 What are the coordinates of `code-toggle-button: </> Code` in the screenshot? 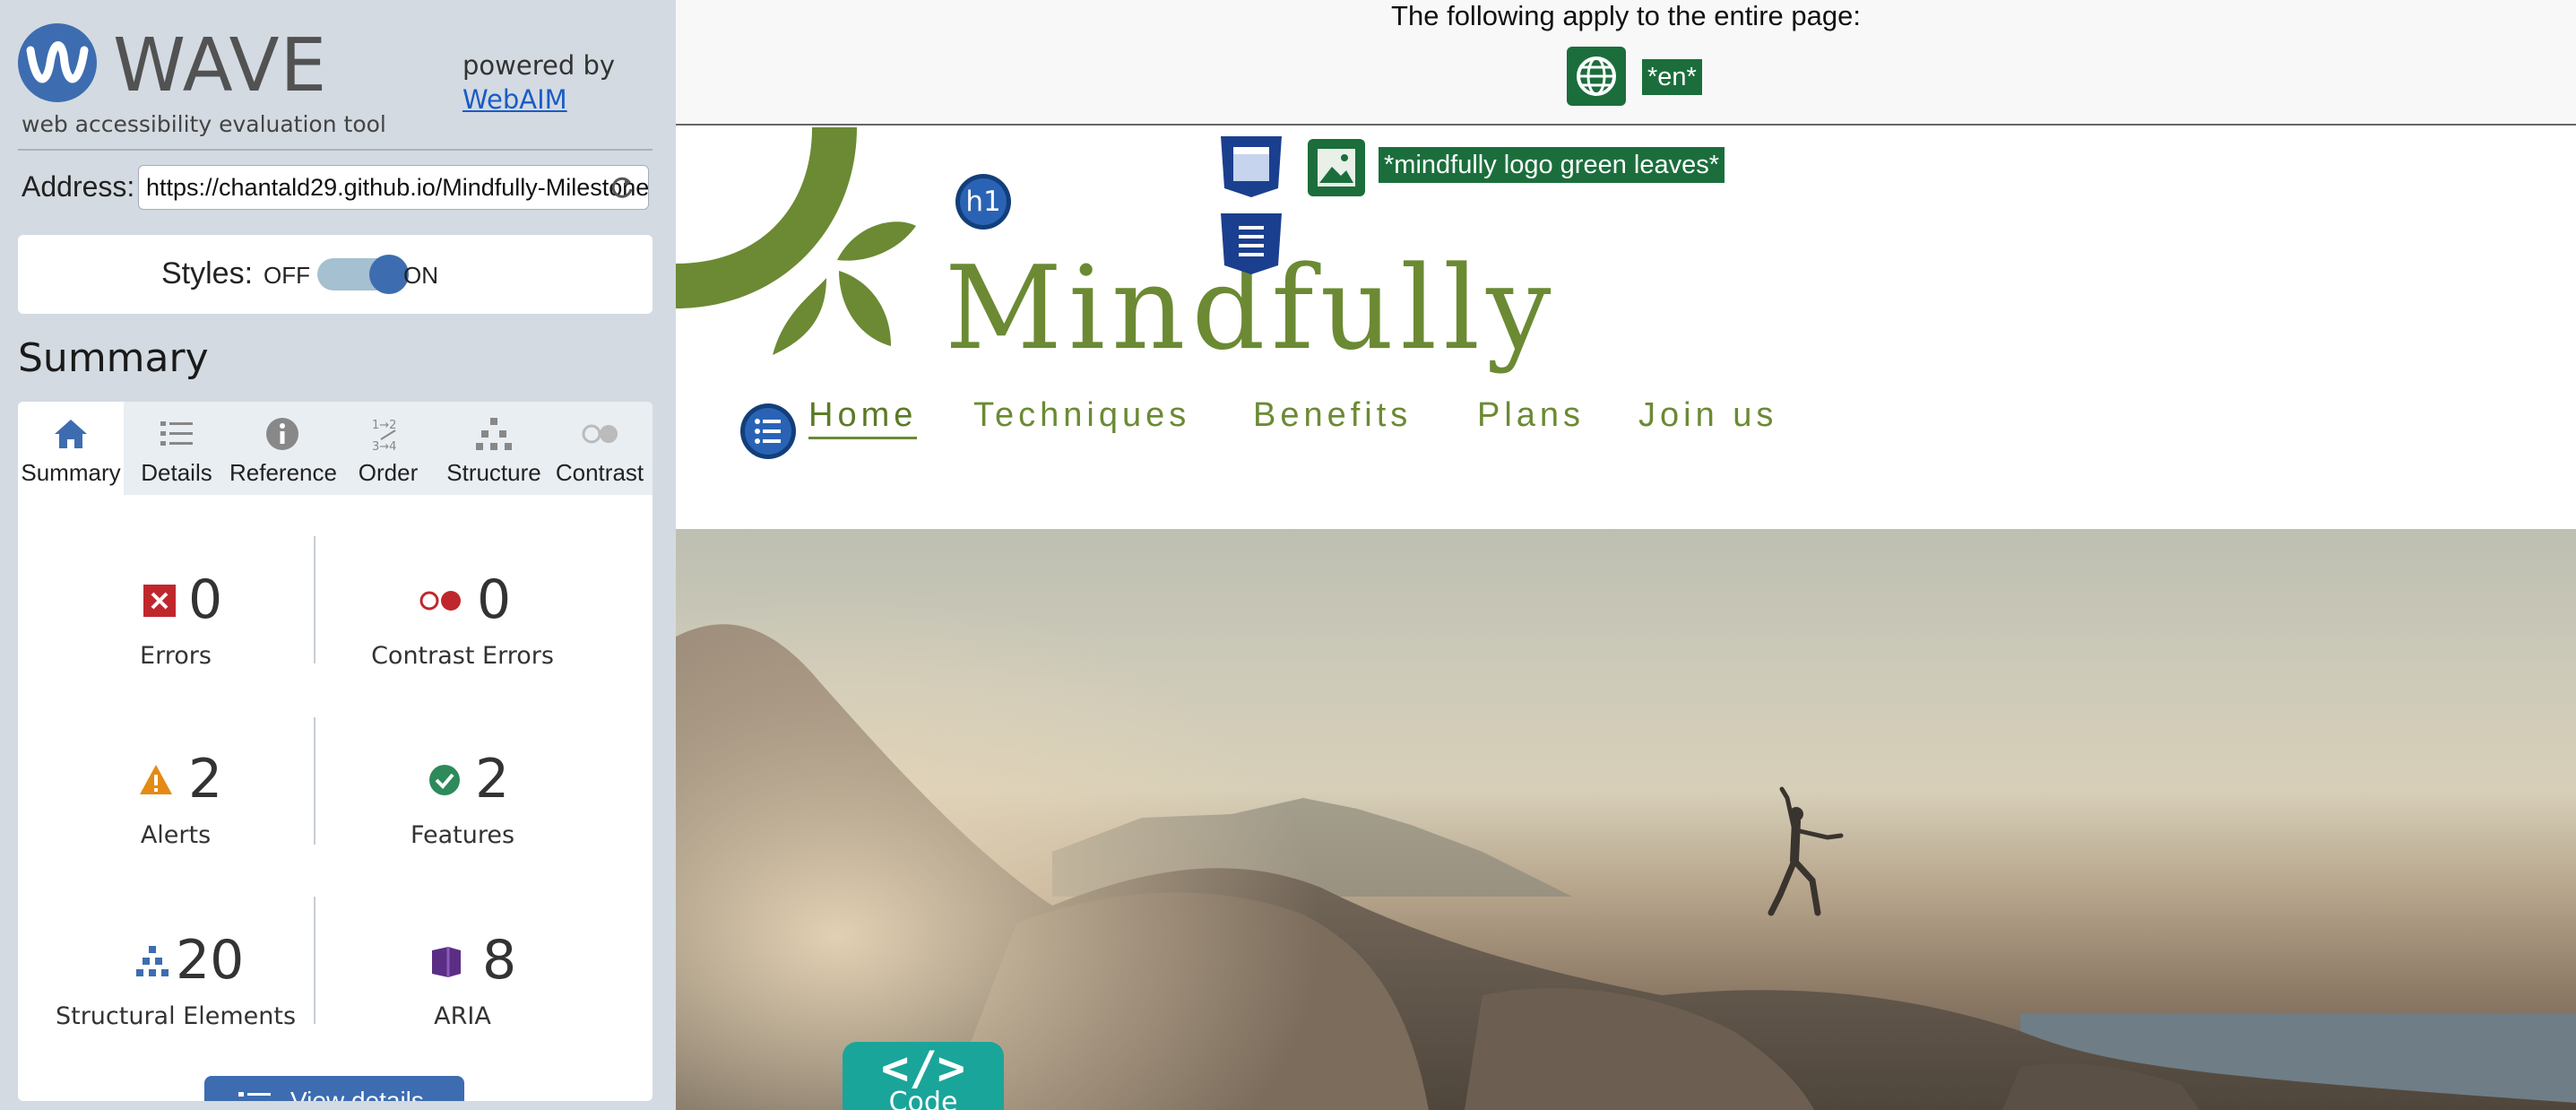 It's located at (923, 1076).